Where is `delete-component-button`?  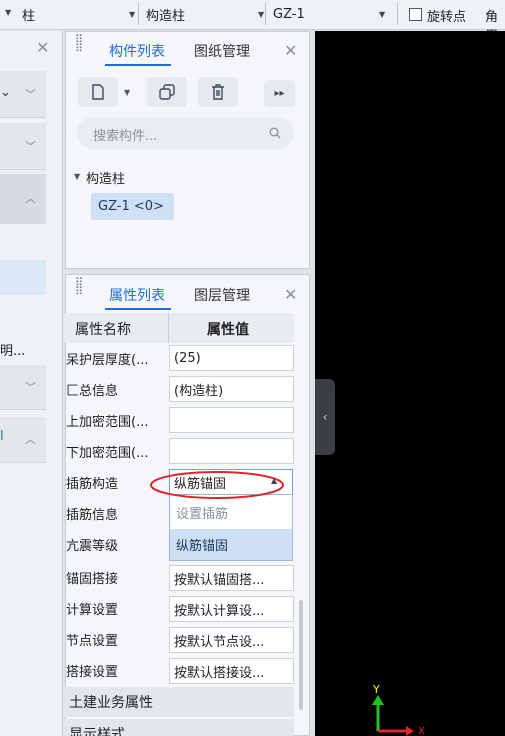 delete-component-button is located at coordinates (218, 92).